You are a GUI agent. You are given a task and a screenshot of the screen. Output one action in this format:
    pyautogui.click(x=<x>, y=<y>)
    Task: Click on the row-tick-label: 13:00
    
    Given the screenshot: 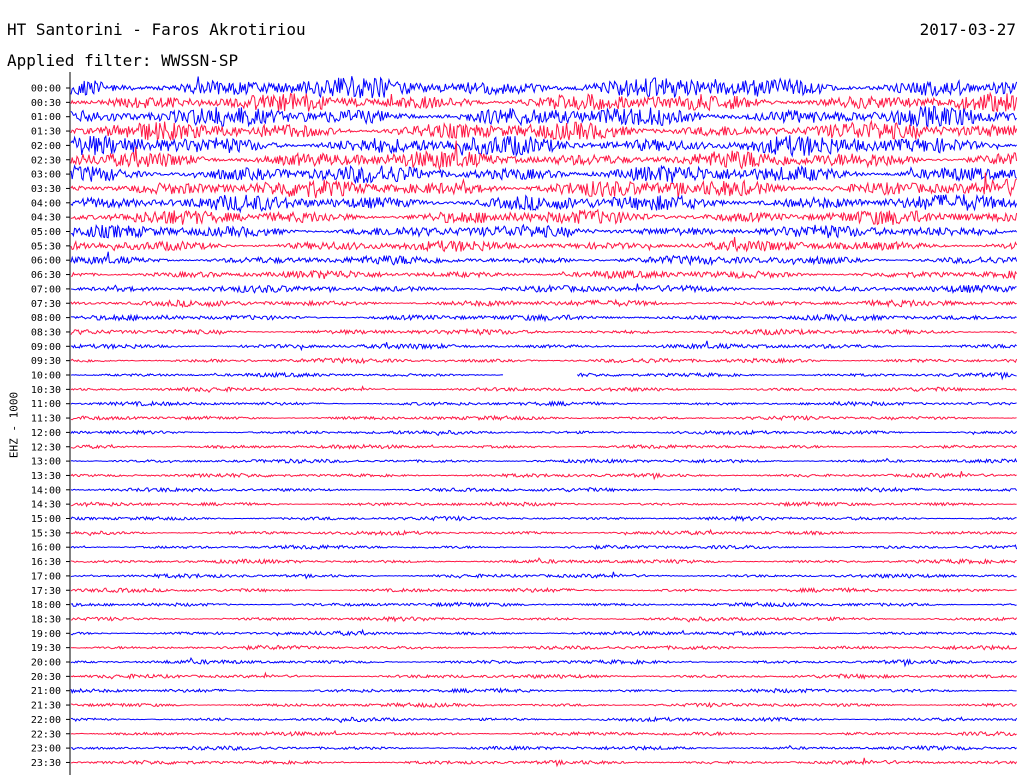 What is the action you would take?
    pyautogui.click(x=46, y=462)
    